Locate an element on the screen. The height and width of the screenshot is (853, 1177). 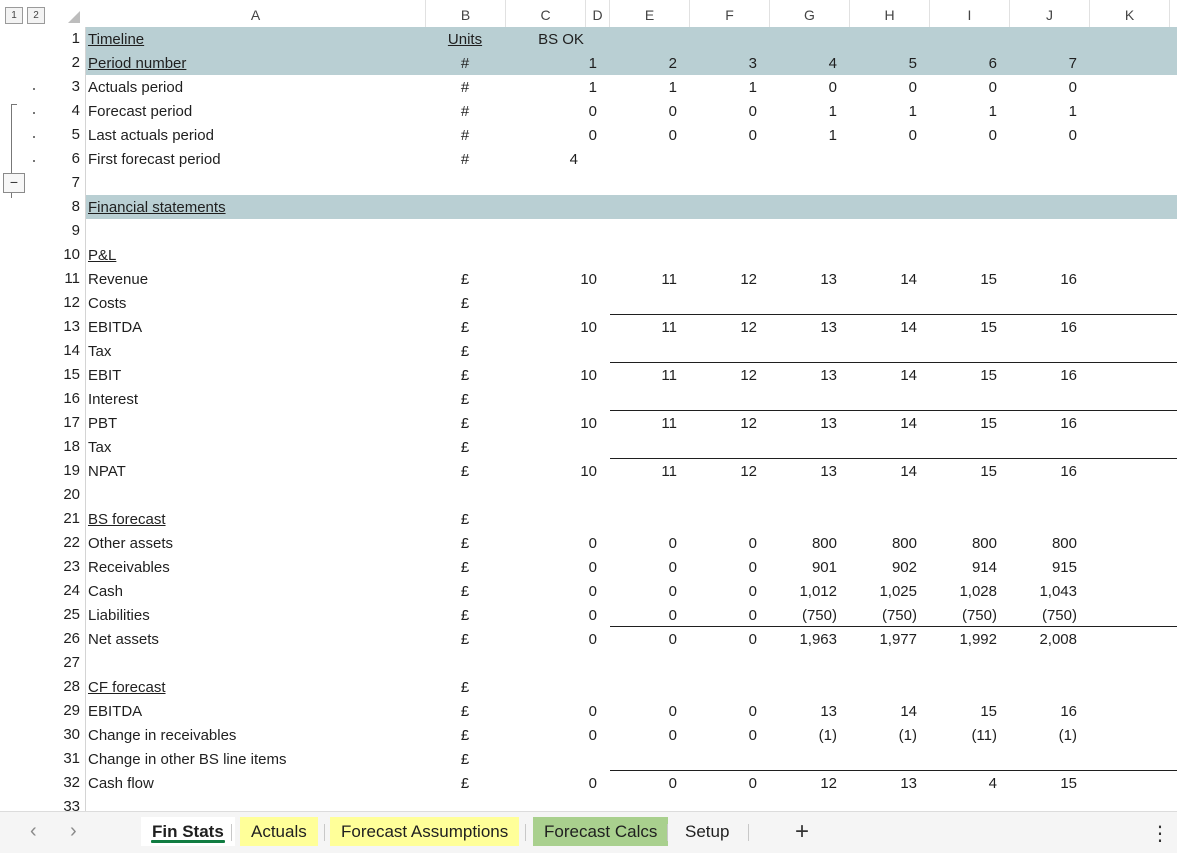
row-header: 19 is located at coordinates (66, 471).